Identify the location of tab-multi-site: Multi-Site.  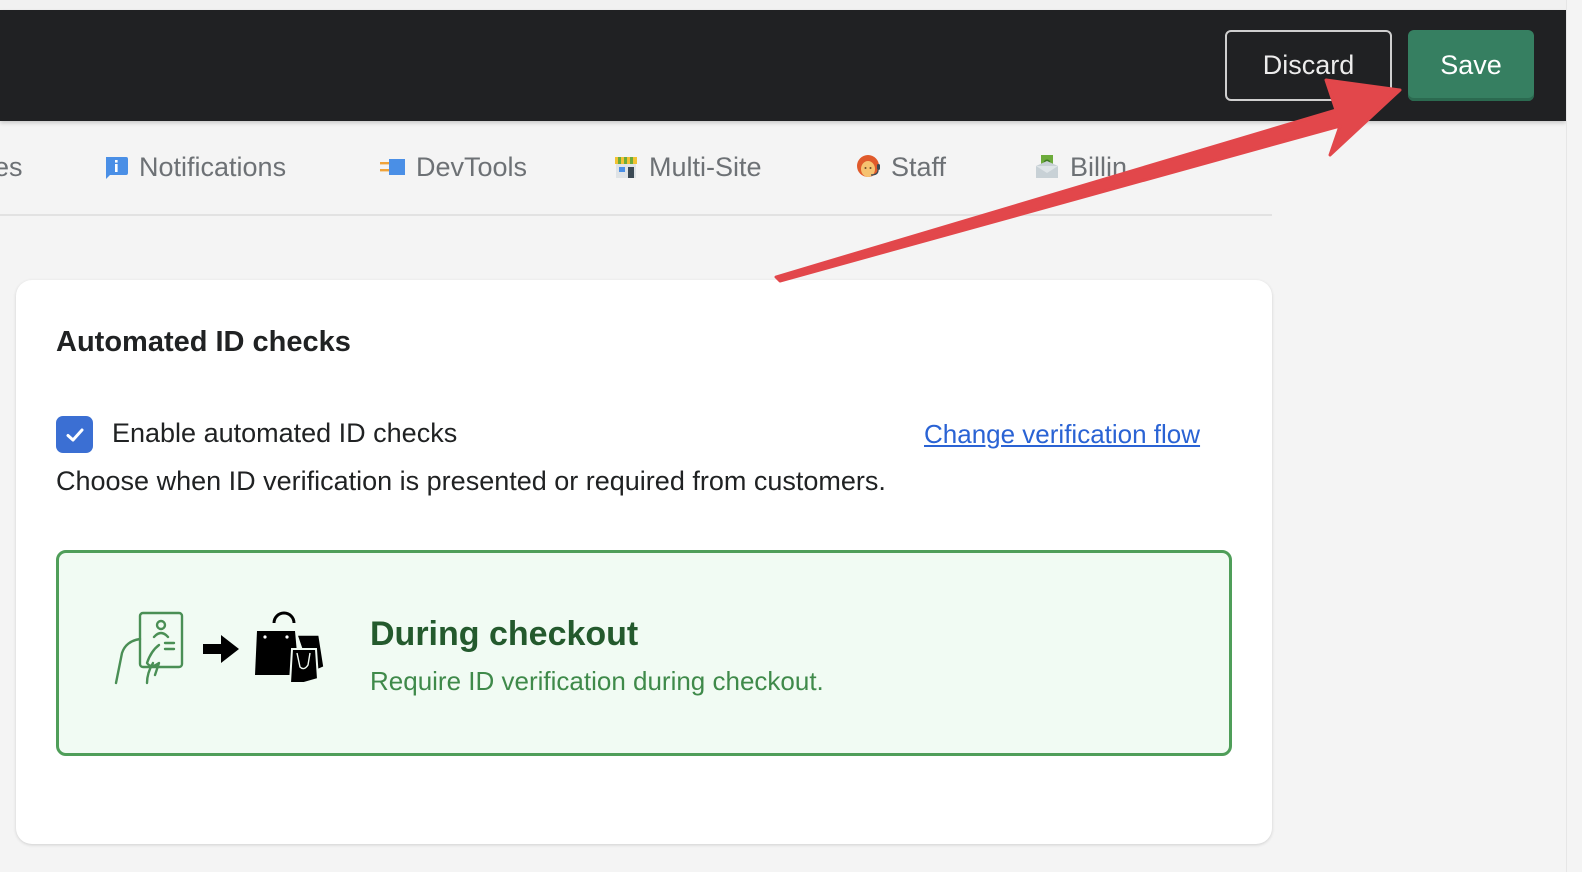
(687, 167).